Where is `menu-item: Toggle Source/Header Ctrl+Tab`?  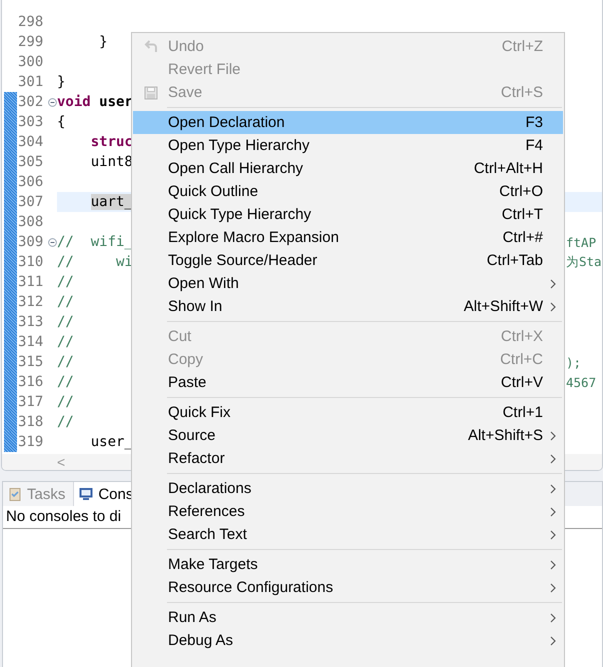
menu-item: Toggle Source/Header Ctrl+Tab is located at coordinates (348, 260).